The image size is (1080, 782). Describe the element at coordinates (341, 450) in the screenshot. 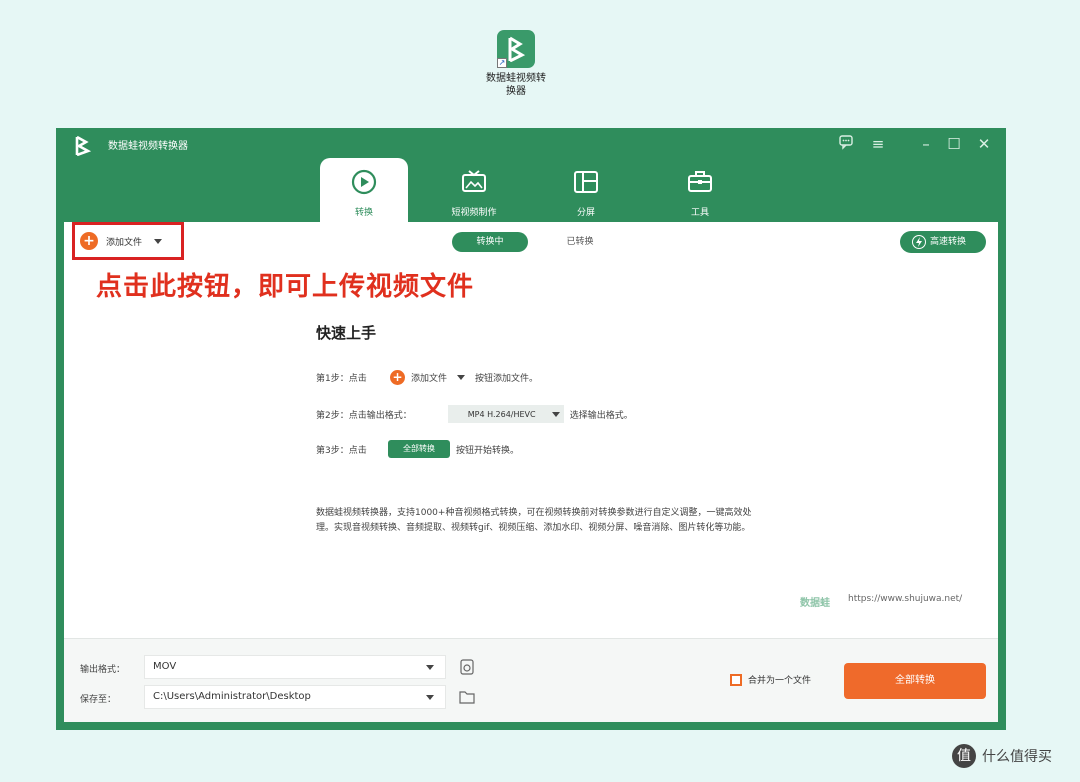

I see `step-label: 第3步：点击` at that location.